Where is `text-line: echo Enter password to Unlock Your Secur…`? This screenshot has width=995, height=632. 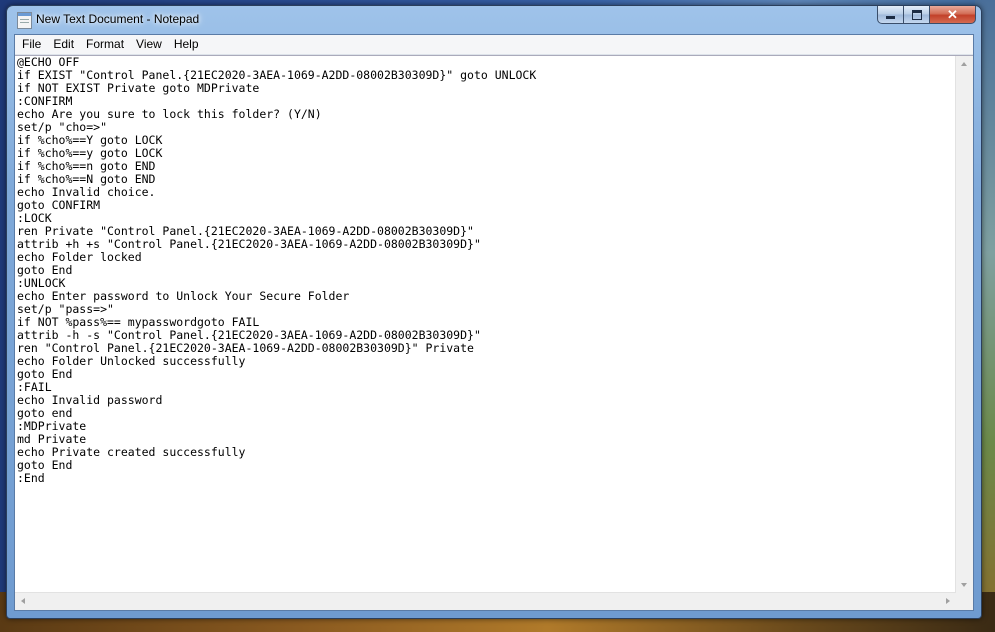
text-line: echo Enter password to Unlock Your Secur… is located at coordinates (183, 296).